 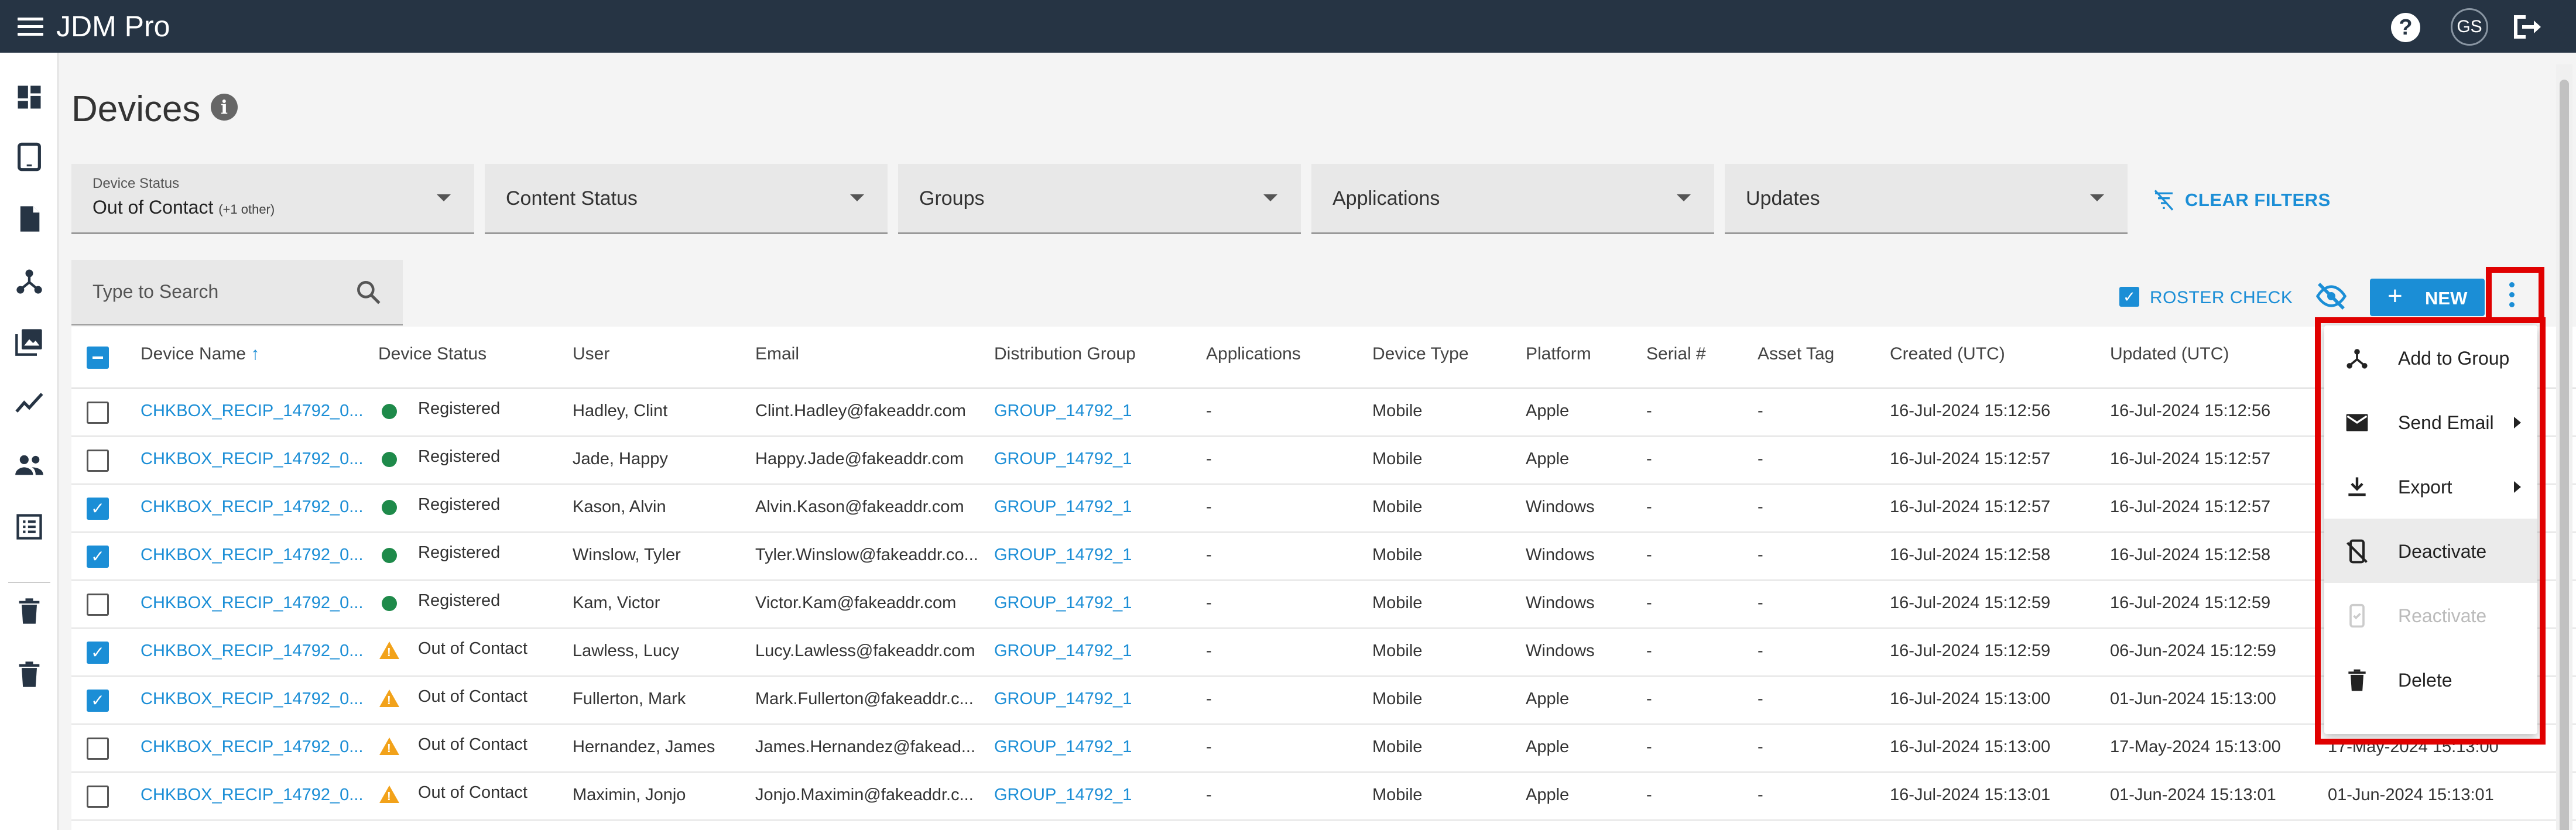 I want to click on column-header: User, so click(x=591, y=354).